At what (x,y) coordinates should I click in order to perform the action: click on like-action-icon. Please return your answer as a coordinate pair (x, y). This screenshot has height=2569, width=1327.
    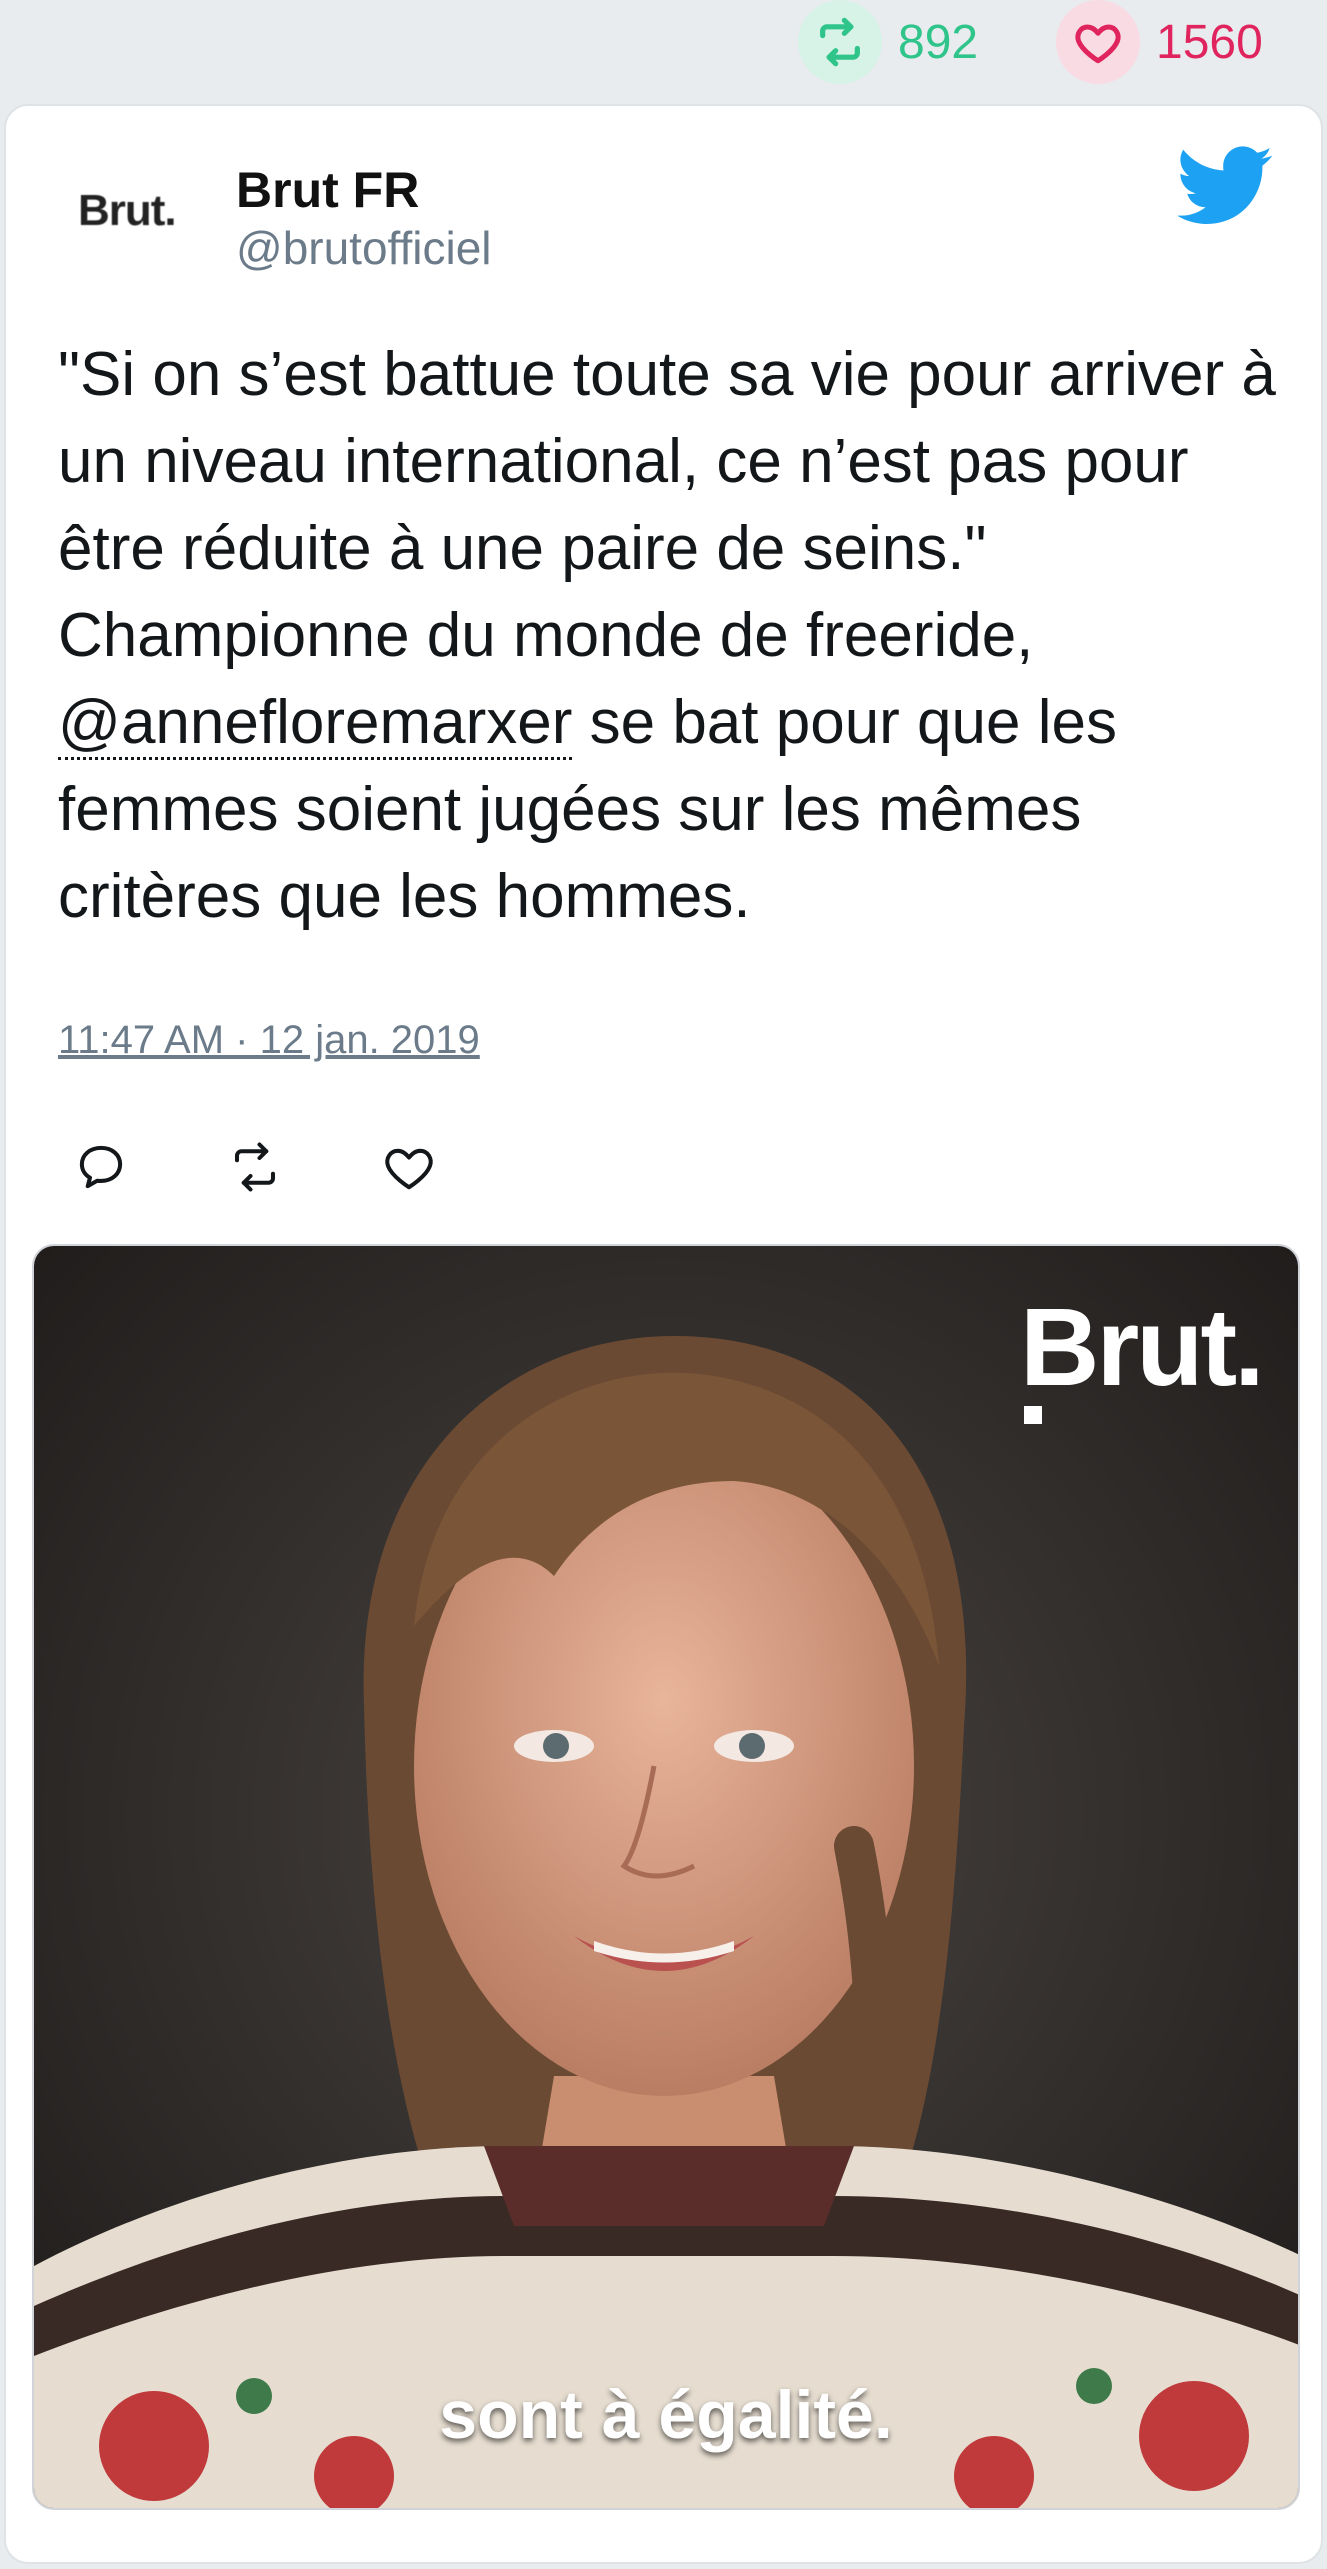
    Looking at the image, I should click on (409, 1167).